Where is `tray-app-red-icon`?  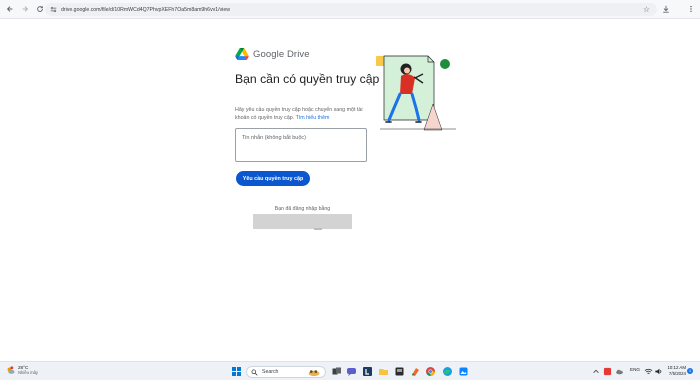
tray-app-red-icon is located at coordinates (607, 371).